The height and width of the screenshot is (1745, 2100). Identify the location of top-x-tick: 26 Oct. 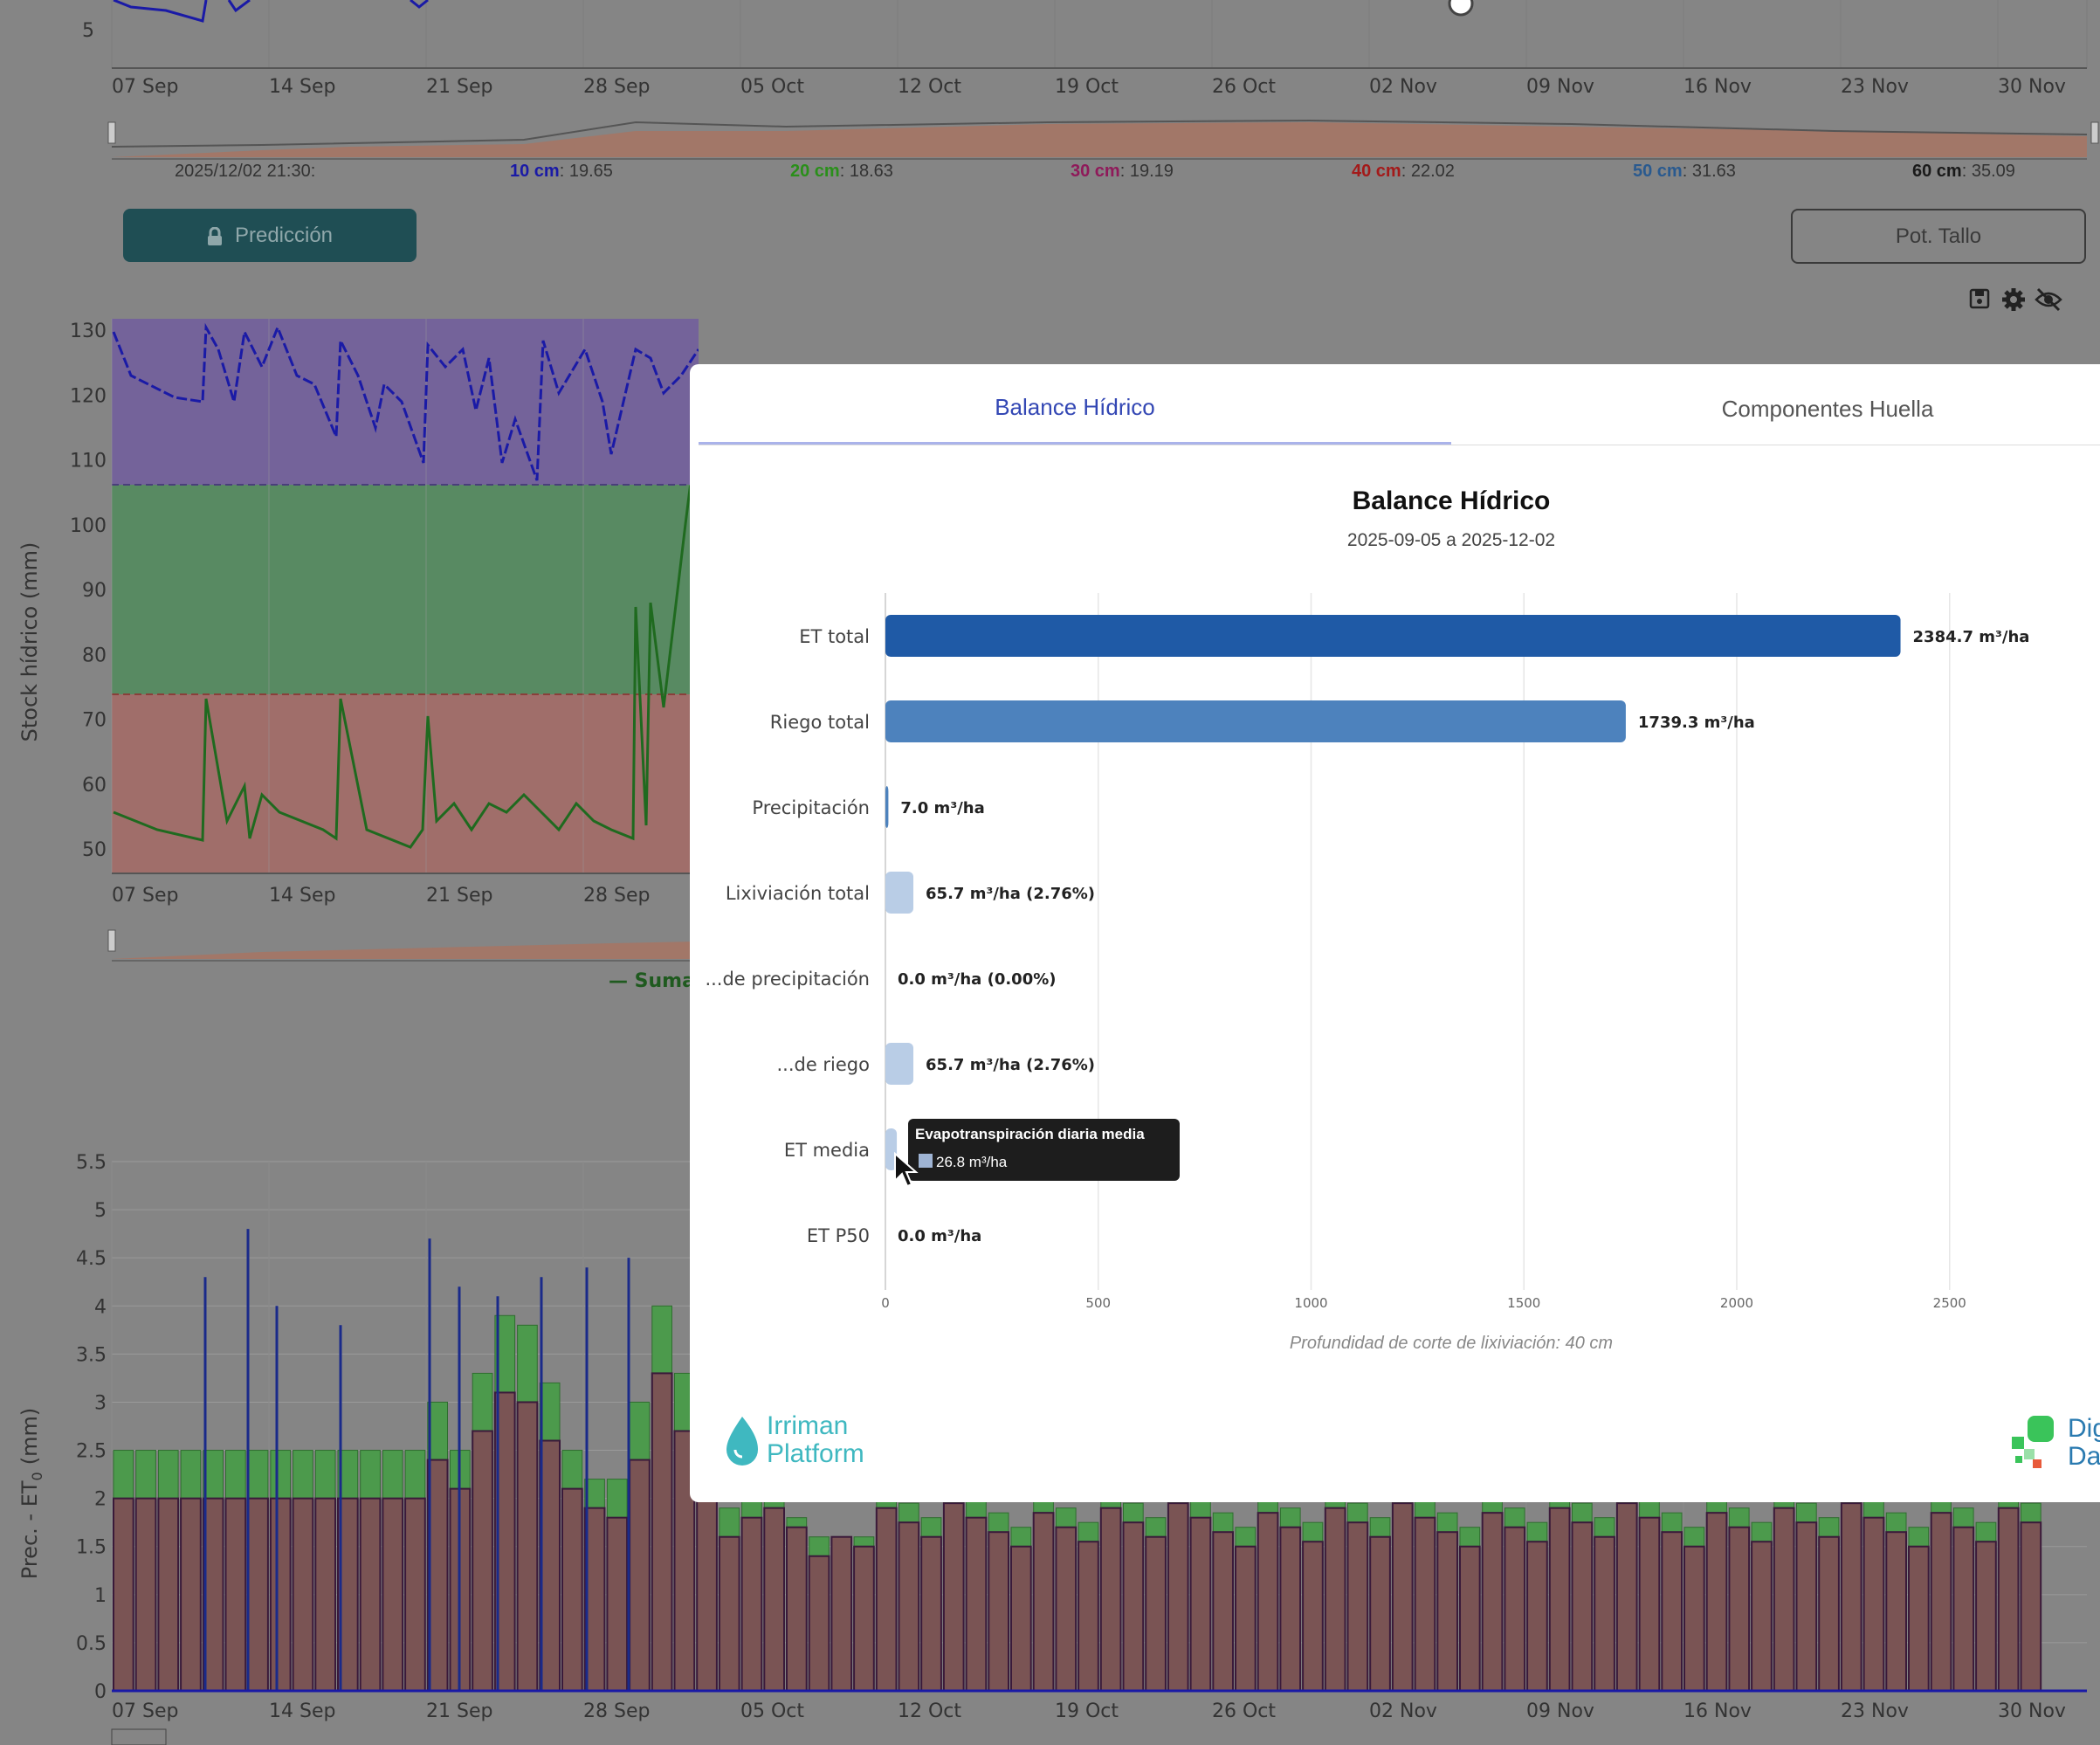
(1244, 87).